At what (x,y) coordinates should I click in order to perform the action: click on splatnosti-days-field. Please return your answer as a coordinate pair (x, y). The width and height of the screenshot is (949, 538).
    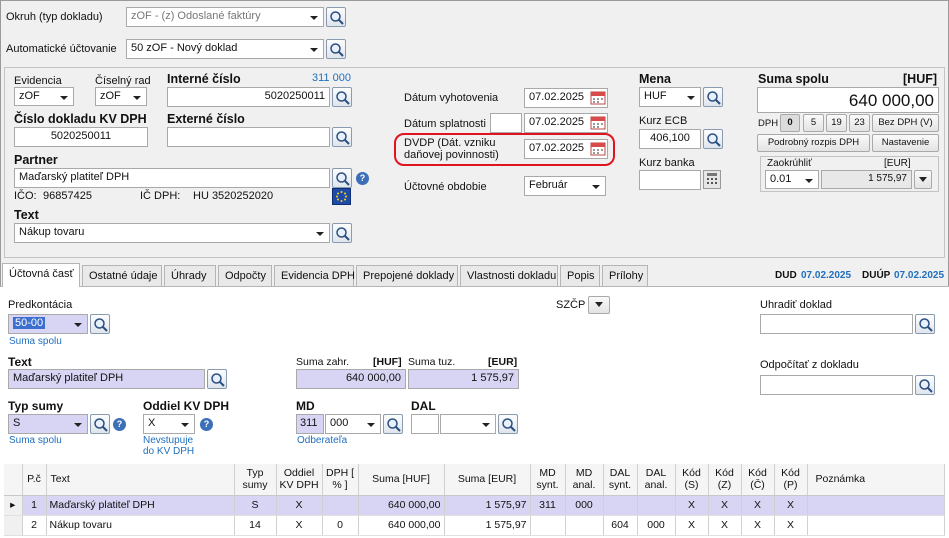
    Looking at the image, I should click on (506, 123).